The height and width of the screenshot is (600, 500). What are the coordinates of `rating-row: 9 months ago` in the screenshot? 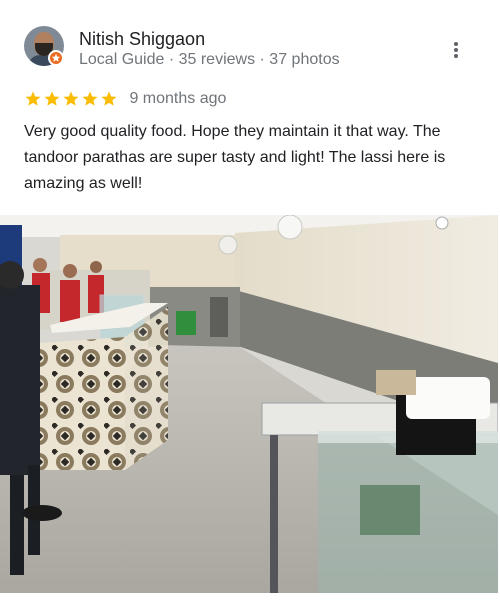 It's located at (125, 100).